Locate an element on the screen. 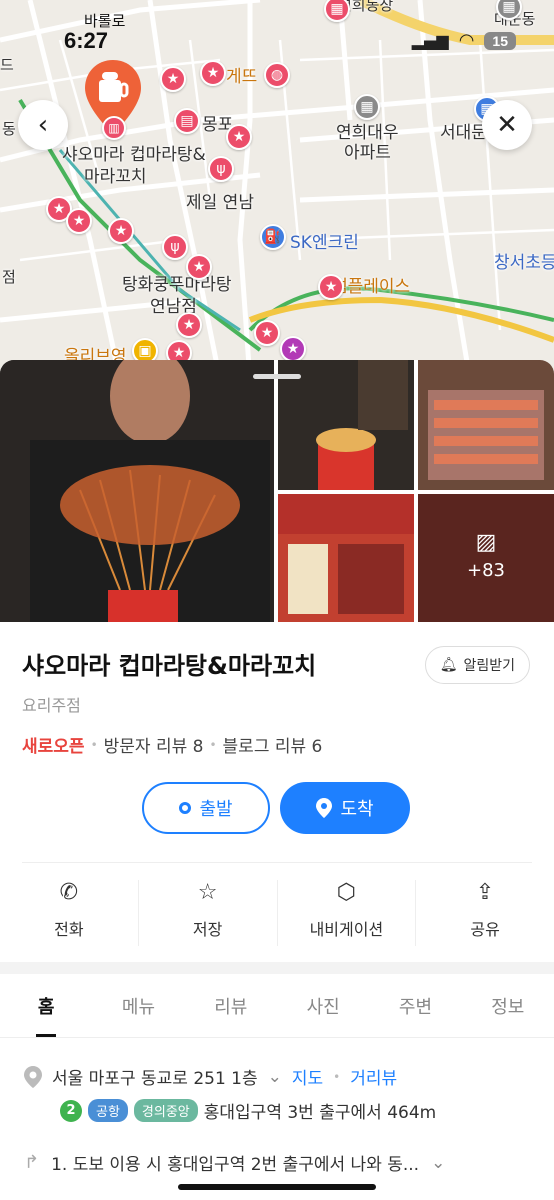 The width and height of the screenshot is (554, 1200). street-view-link: 거리뷰 is located at coordinates (373, 1076).